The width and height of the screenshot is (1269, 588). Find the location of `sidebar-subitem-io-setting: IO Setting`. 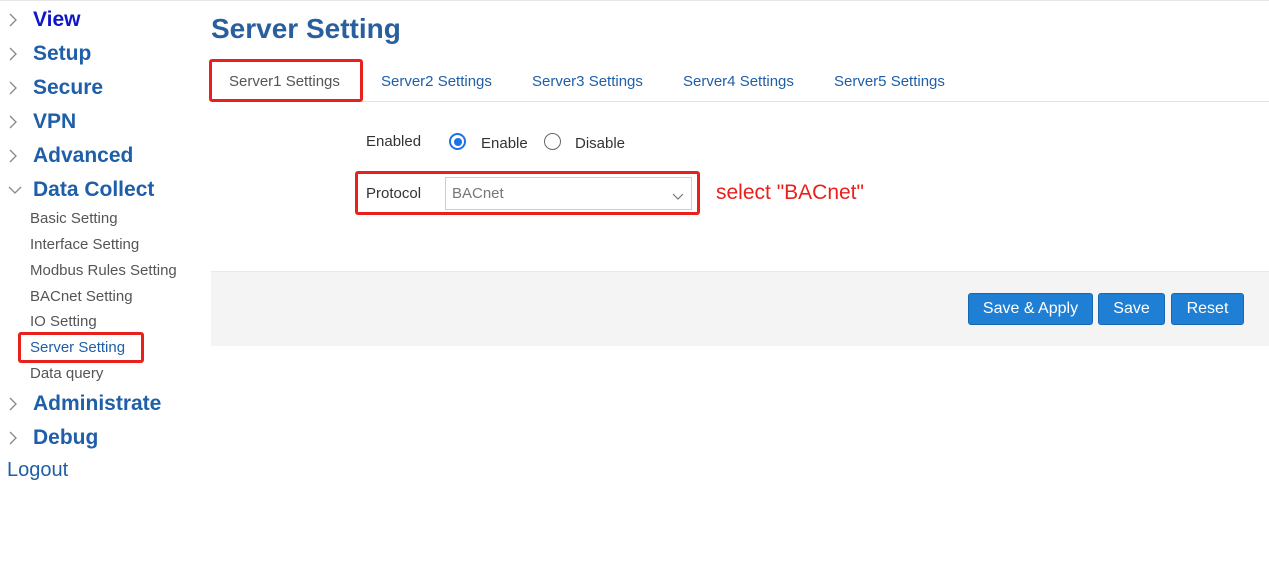

sidebar-subitem-io-setting: IO Setting is located at coordinates (63, 322).